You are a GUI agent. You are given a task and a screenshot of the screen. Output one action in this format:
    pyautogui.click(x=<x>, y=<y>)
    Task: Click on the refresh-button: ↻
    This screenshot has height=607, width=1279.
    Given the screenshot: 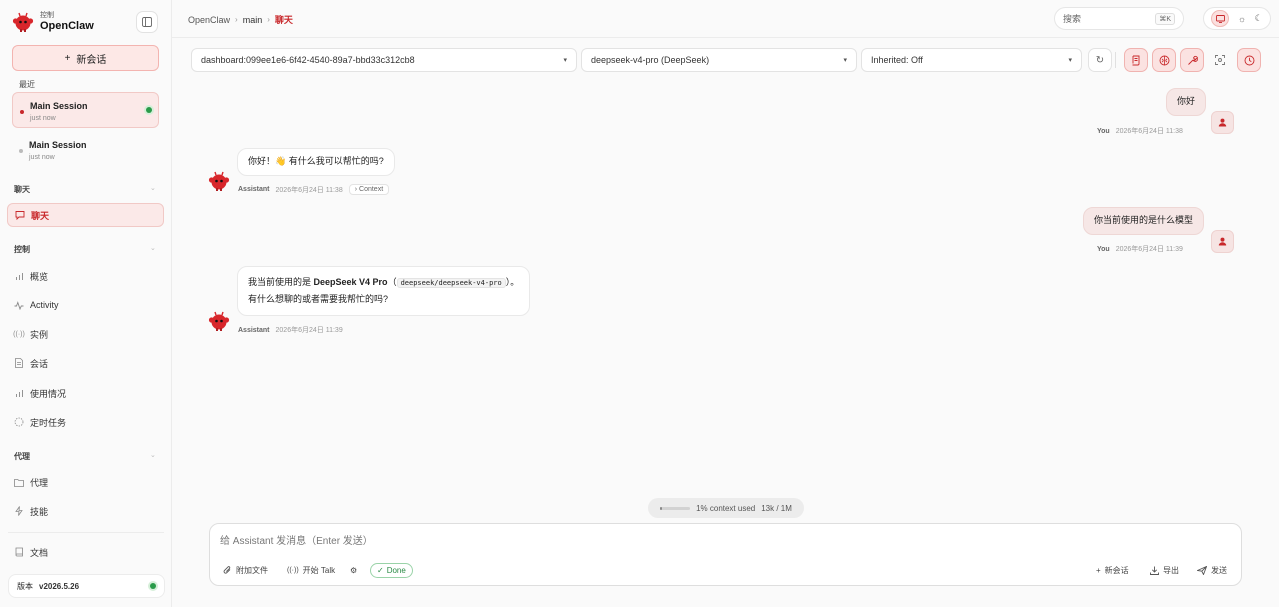 What is the action you would take?
    pyautogui.click(x=1100, y=60)
    